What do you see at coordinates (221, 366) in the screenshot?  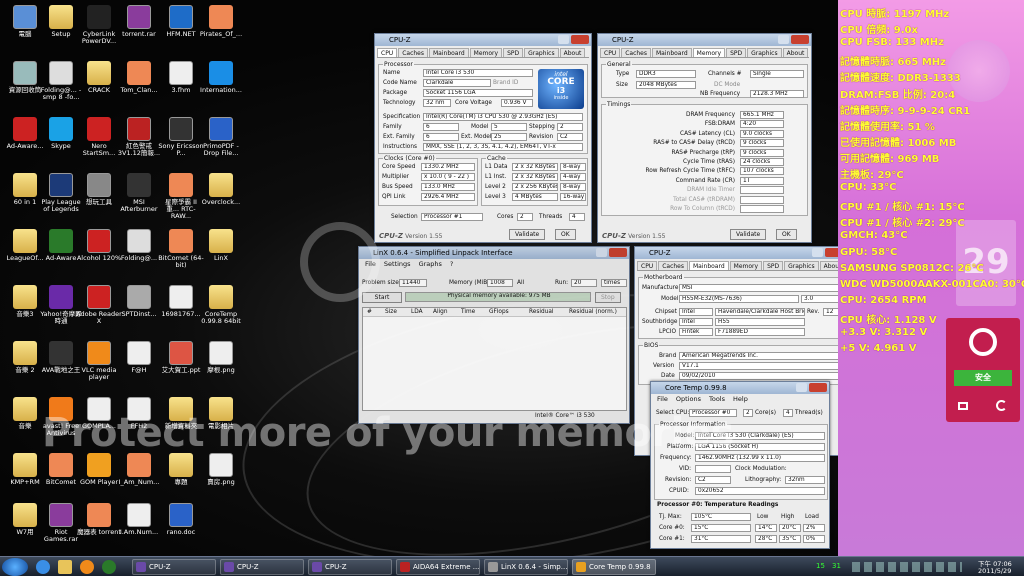 I see `desktop-icon: 摩根.png` at bounding box center [221, 366].